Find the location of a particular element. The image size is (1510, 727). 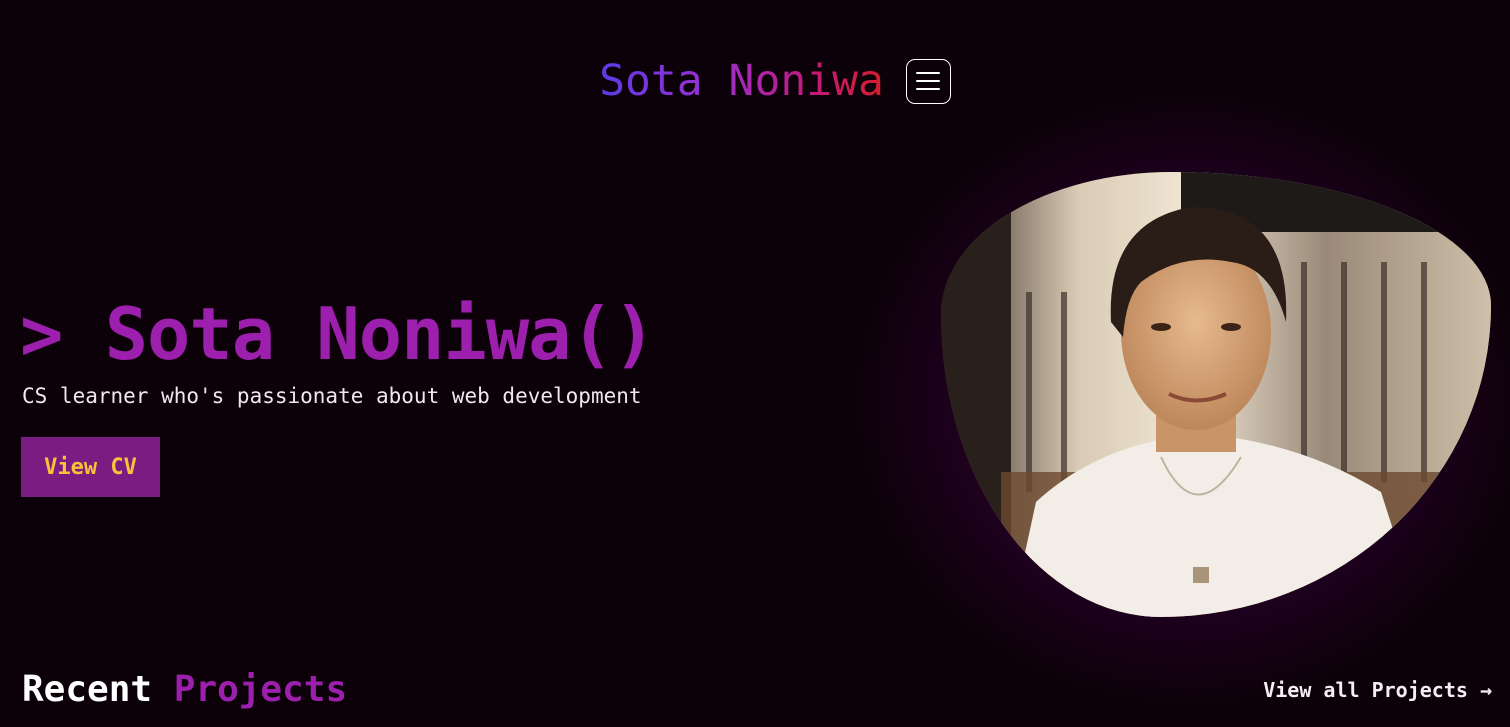

hamburger-menu-icon is located at coordinates (928, 73).